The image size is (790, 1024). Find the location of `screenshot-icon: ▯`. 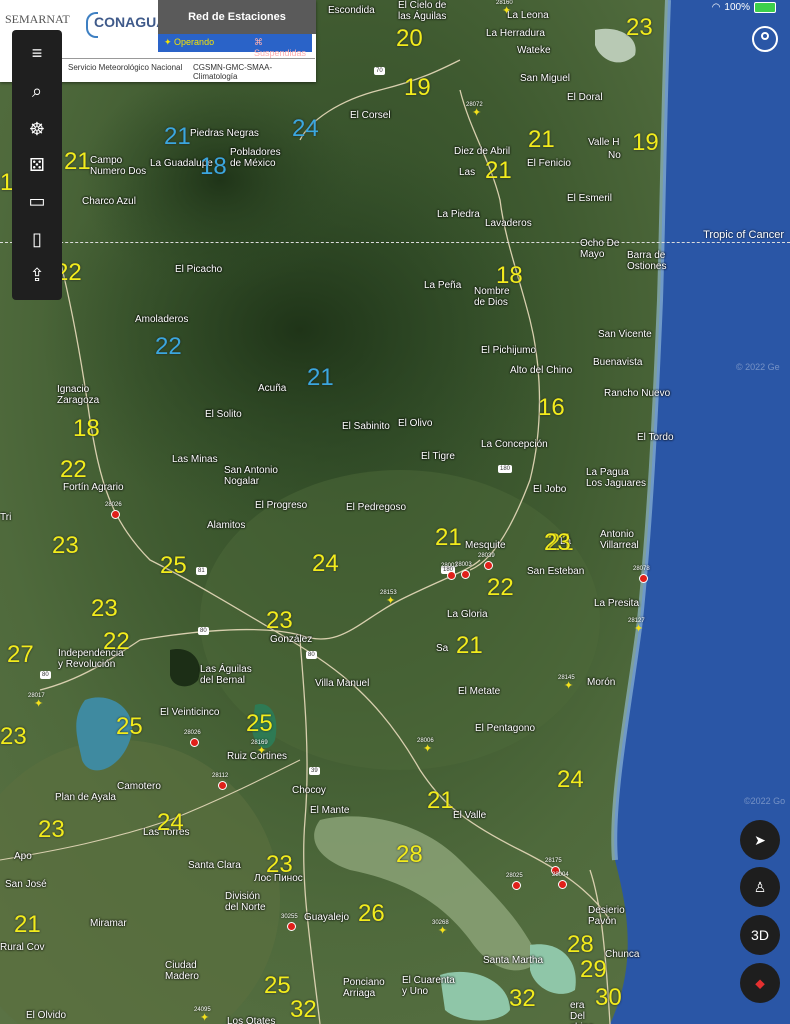

screenshot-icon: ▯ is located at coordinates (37, 239).